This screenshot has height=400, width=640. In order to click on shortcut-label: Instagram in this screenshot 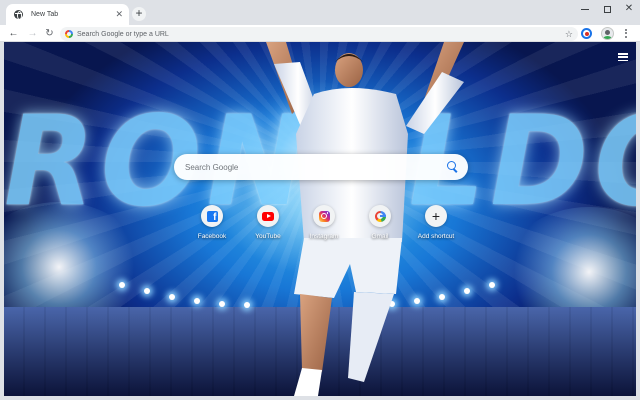, I will do `click(324, 236)`.